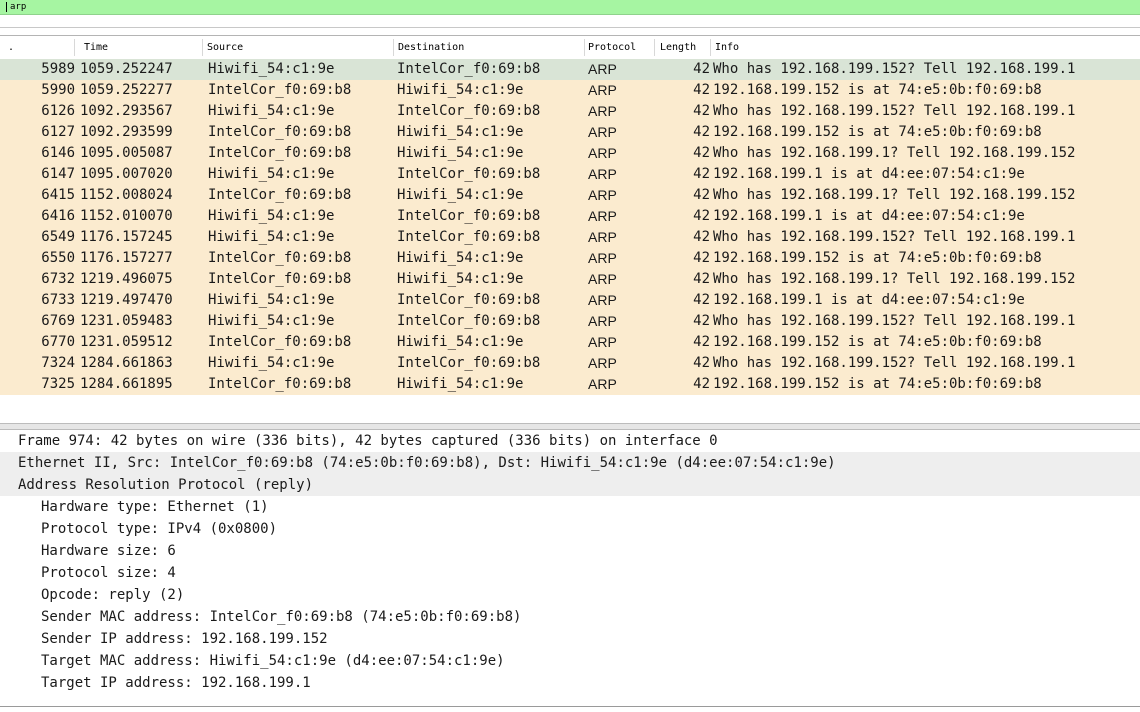 This screenshot has width=1140, height=712. Describe the element at coordinates (58, 69) in the screenshot. I see `packet-number: 5989` at that location.